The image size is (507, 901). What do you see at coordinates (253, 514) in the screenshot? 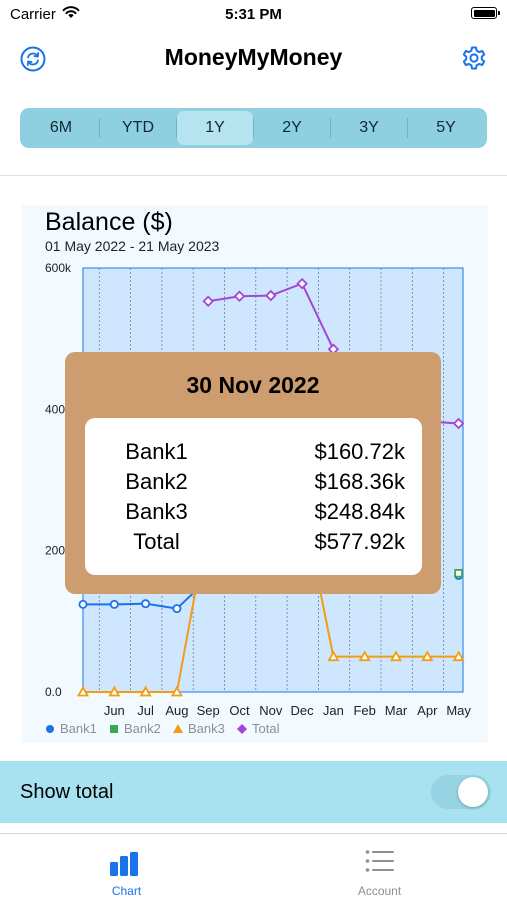
I see `tooltip-row: Bank3 $248.84k` at bounding box center [253, 514].